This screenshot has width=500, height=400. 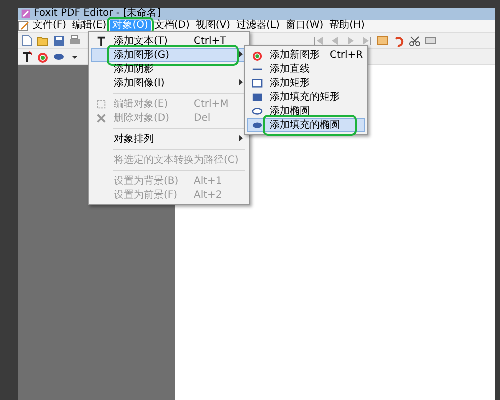 What do you see at coordinates (26, 14) in the screenshot?
I see `app-icon` at bounding box center [26, 14].